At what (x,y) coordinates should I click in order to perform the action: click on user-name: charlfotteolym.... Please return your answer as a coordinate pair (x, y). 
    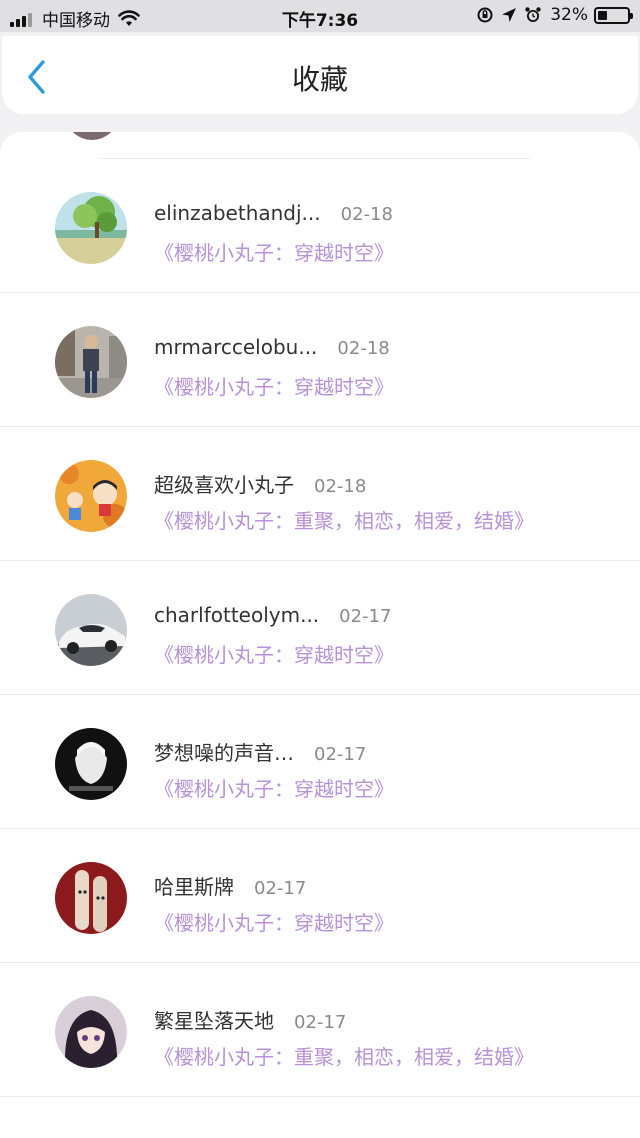
    Looking at the image, I should click on (236, 615).